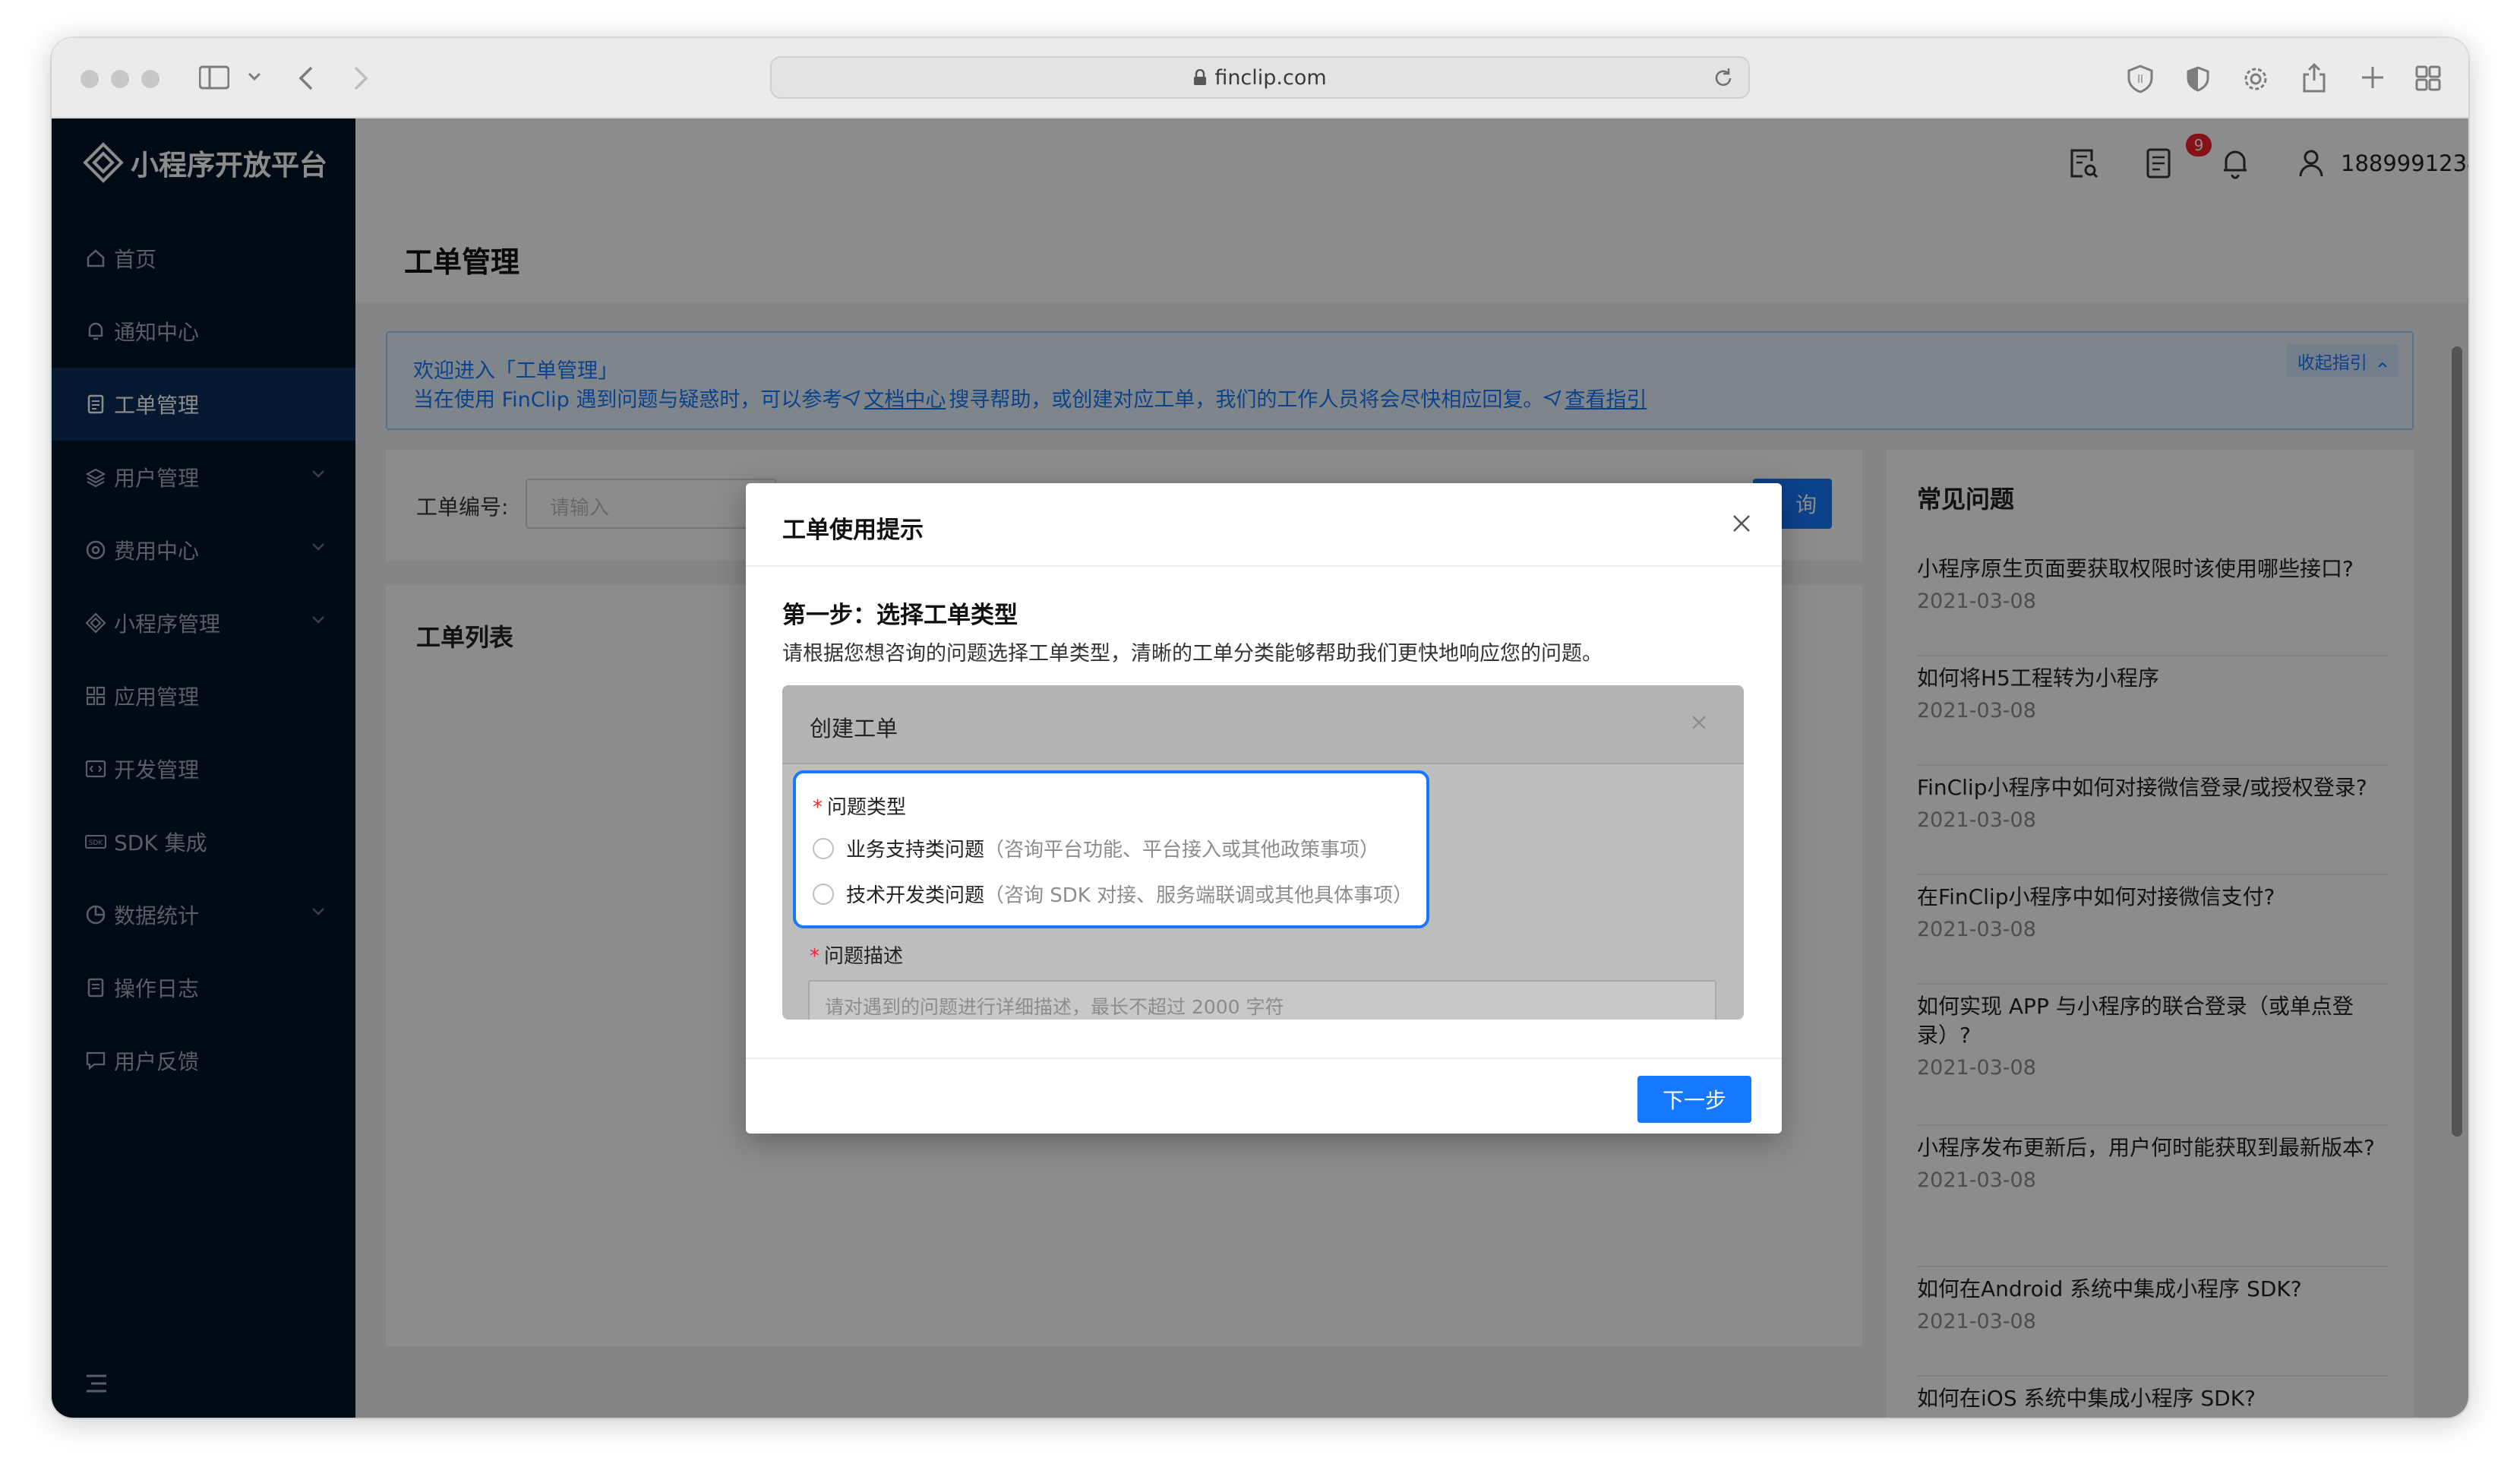  Describe the element at coordinates (853, 530) in the screenshot. I see `modal-title: 工单使用提示` at that location.